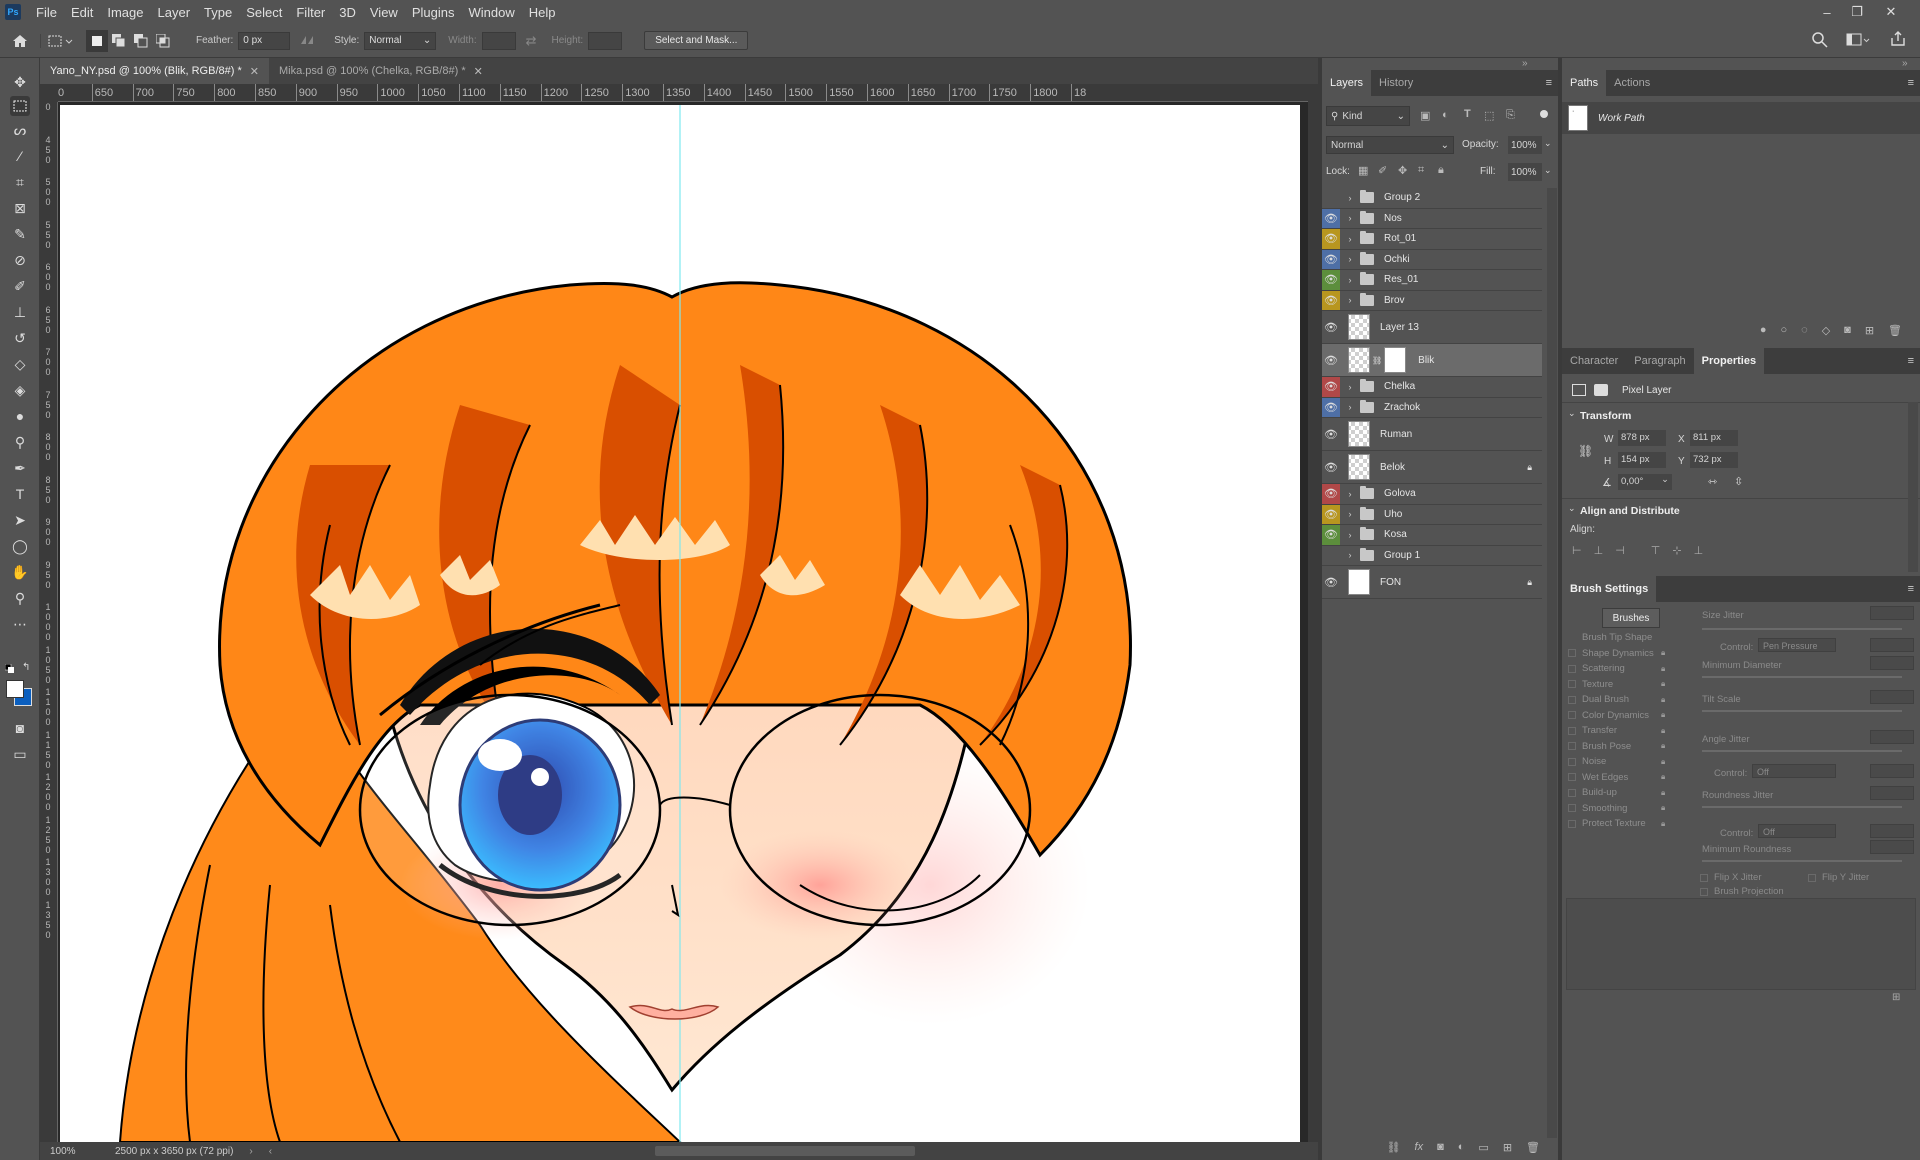  I want to click on layer-row: 👁︎ › Nos, so click(1432, 218).